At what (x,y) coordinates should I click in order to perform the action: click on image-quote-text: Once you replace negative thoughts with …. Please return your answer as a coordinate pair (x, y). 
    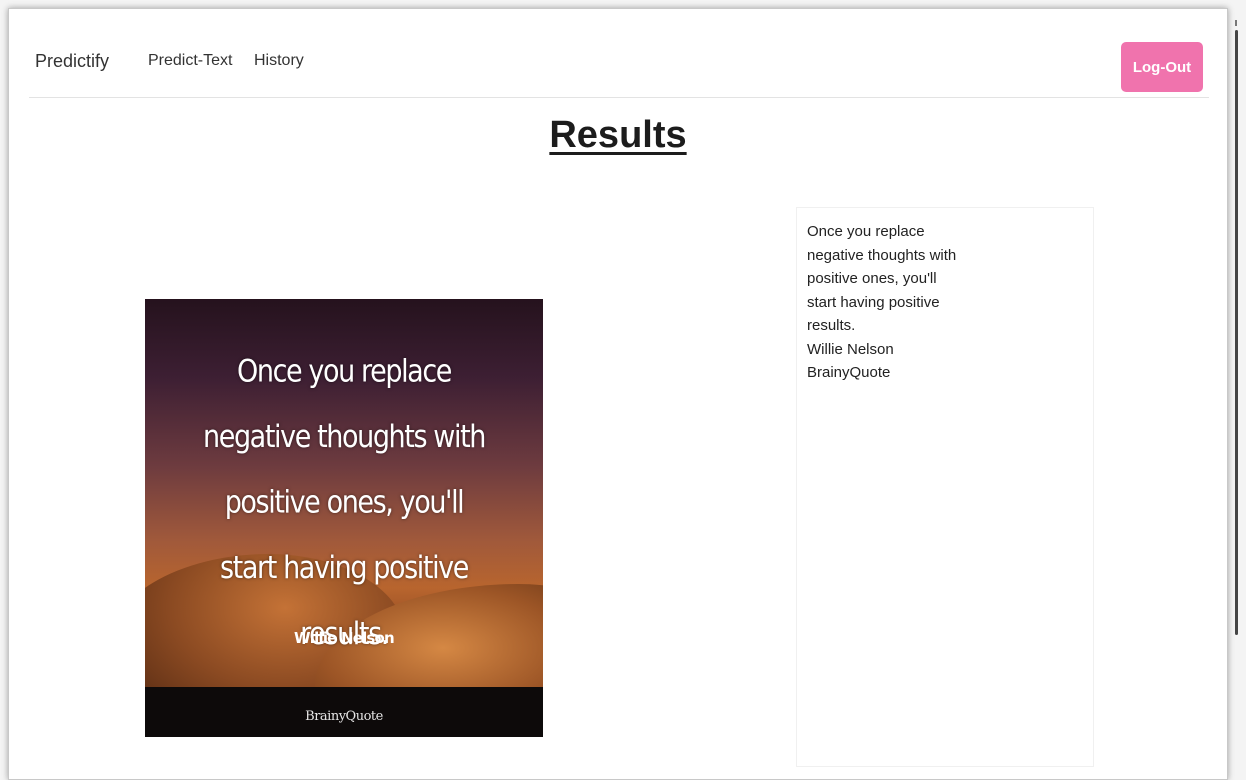
    Looking at the image, I should click on (344, 502).